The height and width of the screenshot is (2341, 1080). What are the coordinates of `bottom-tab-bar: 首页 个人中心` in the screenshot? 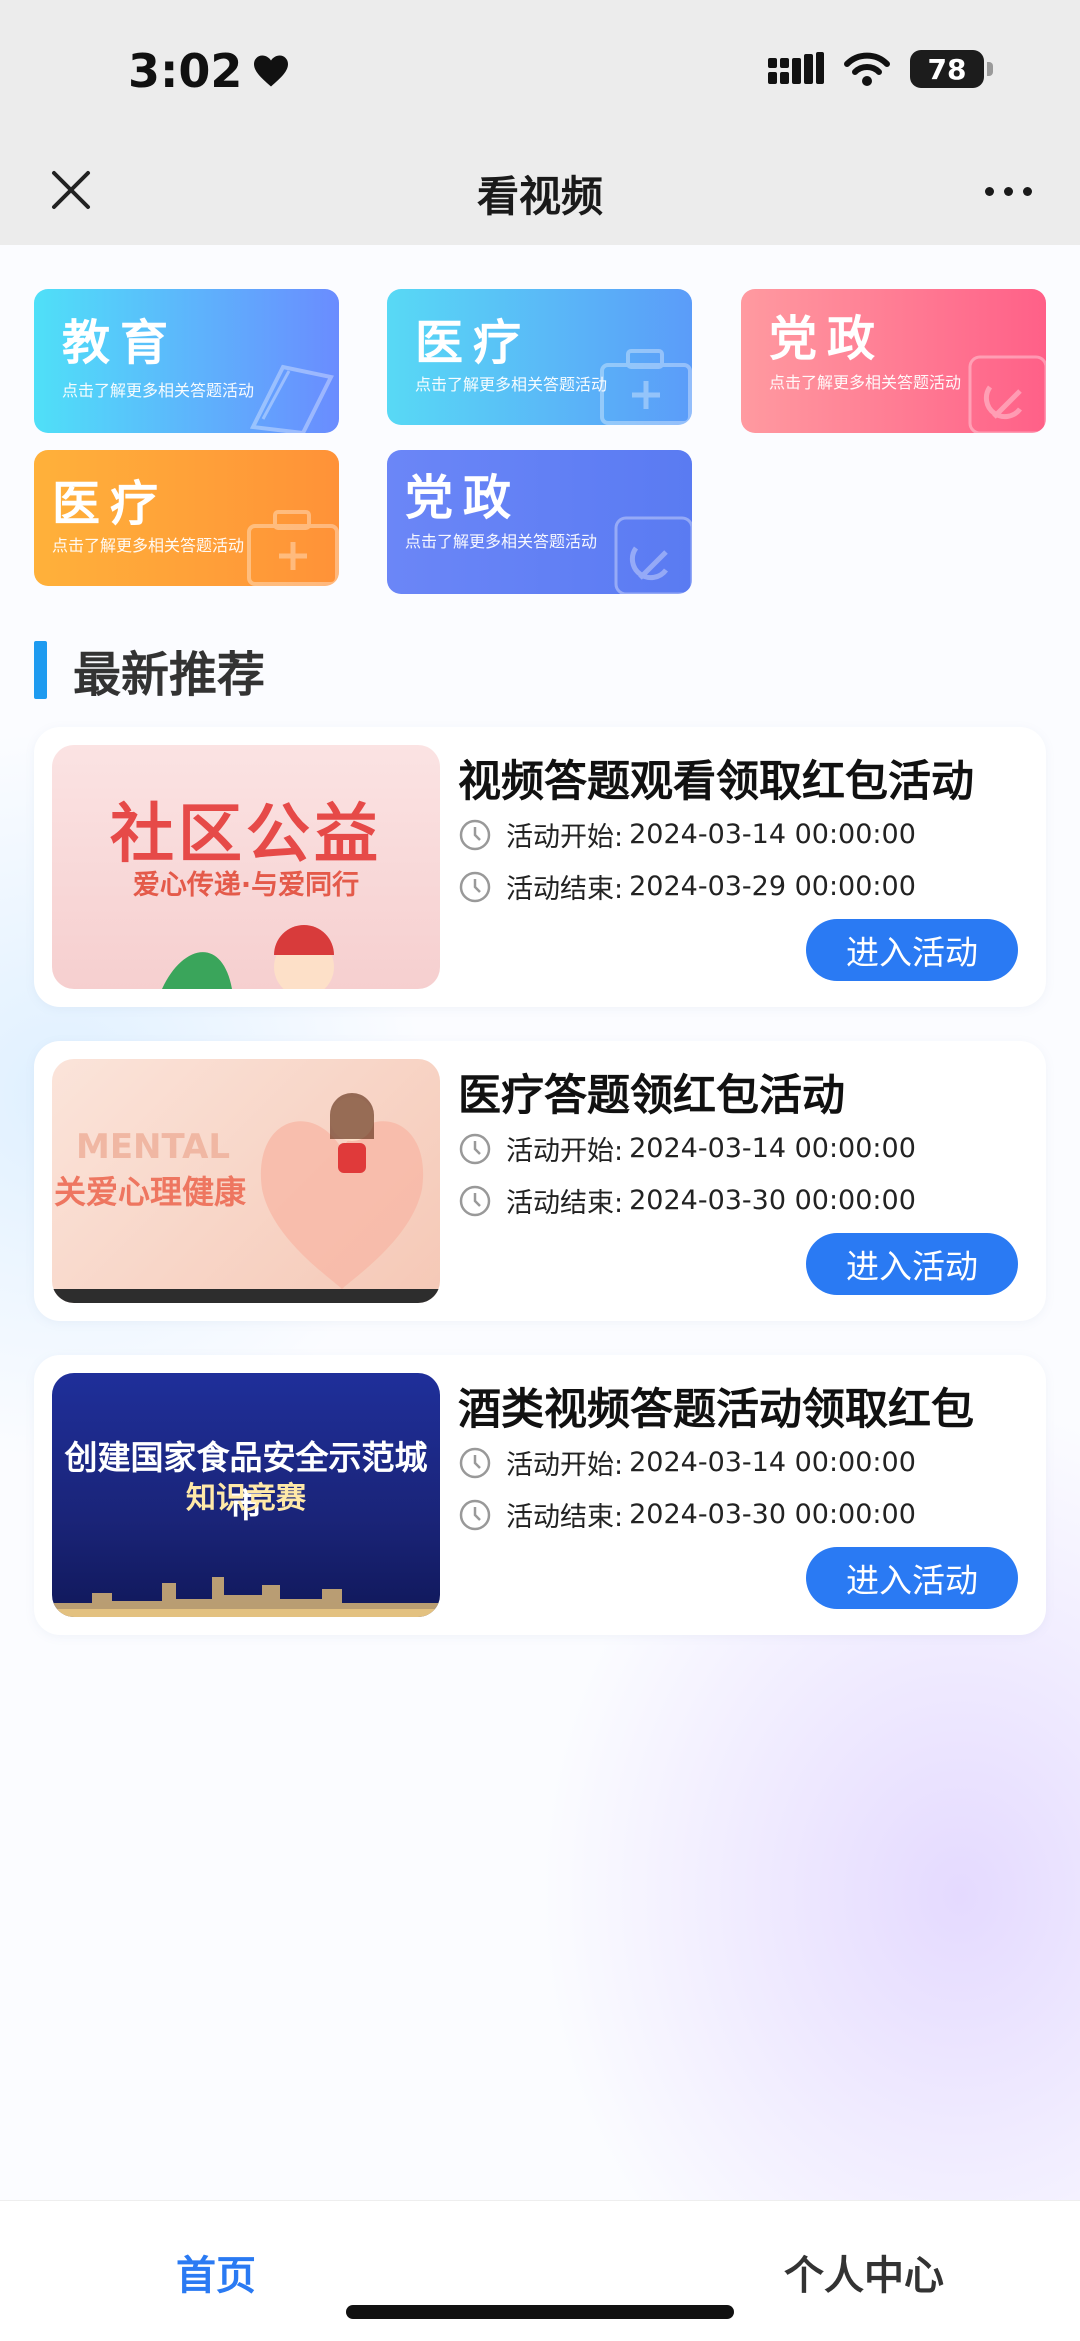 It's located at (540, 2270).